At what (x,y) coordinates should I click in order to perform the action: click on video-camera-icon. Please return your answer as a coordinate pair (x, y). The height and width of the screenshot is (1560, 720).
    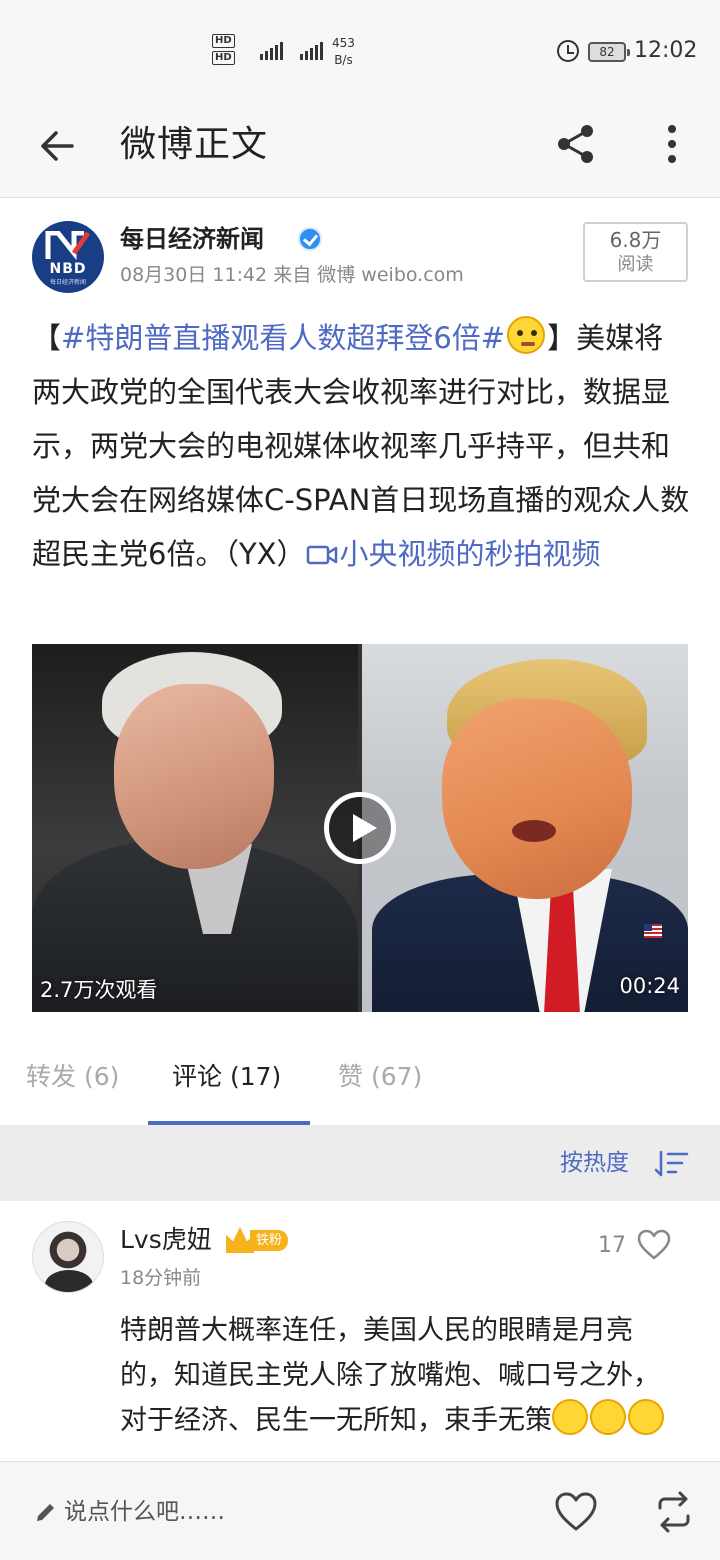
    Looking at the image, I should click on (321, 555).